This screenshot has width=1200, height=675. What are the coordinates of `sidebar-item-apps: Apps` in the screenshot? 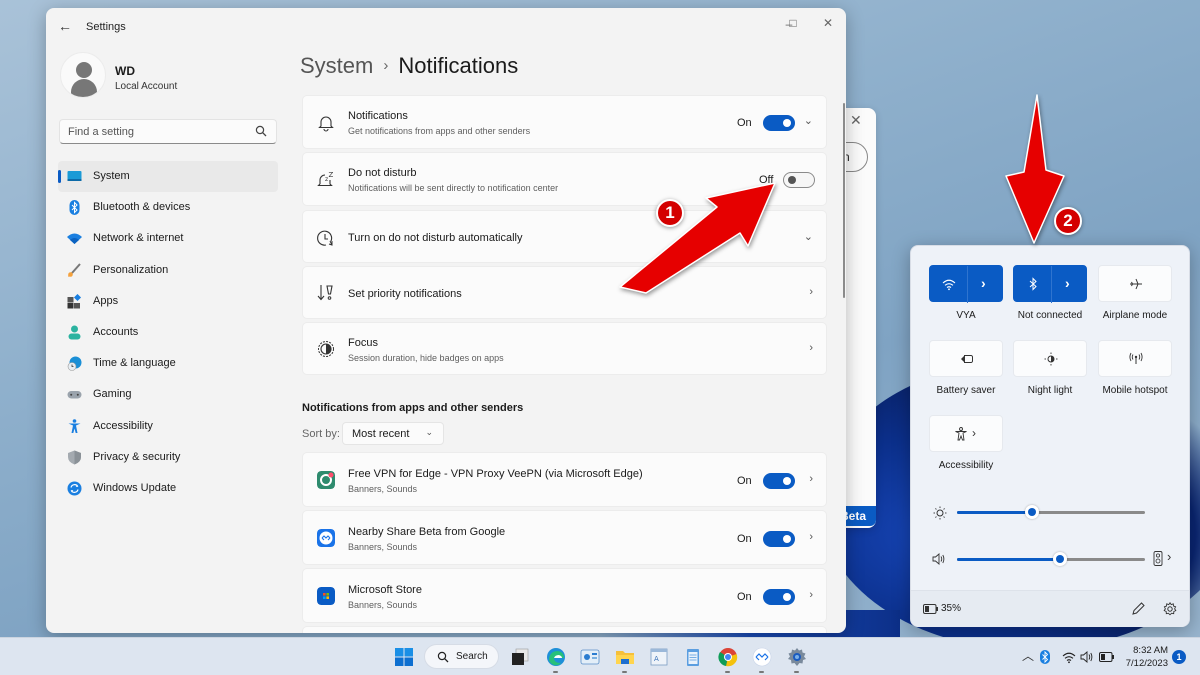 It's located at (168, 301).